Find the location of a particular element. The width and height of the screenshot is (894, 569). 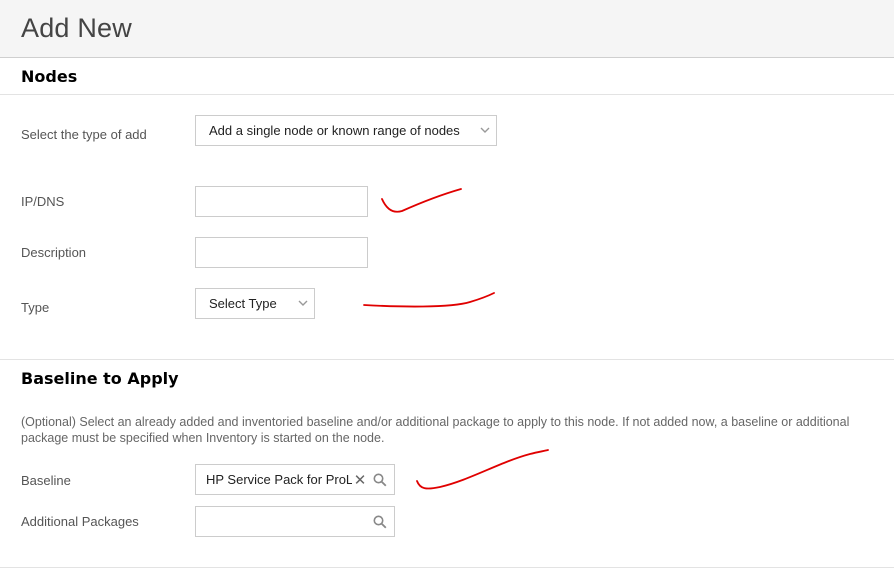

baseline-value: HP Service Pack for ProLiant is located at coordinates (279, 479).